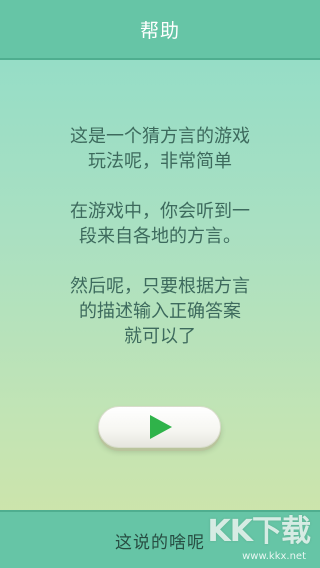  I want to click on play-button, so click(159, 427).